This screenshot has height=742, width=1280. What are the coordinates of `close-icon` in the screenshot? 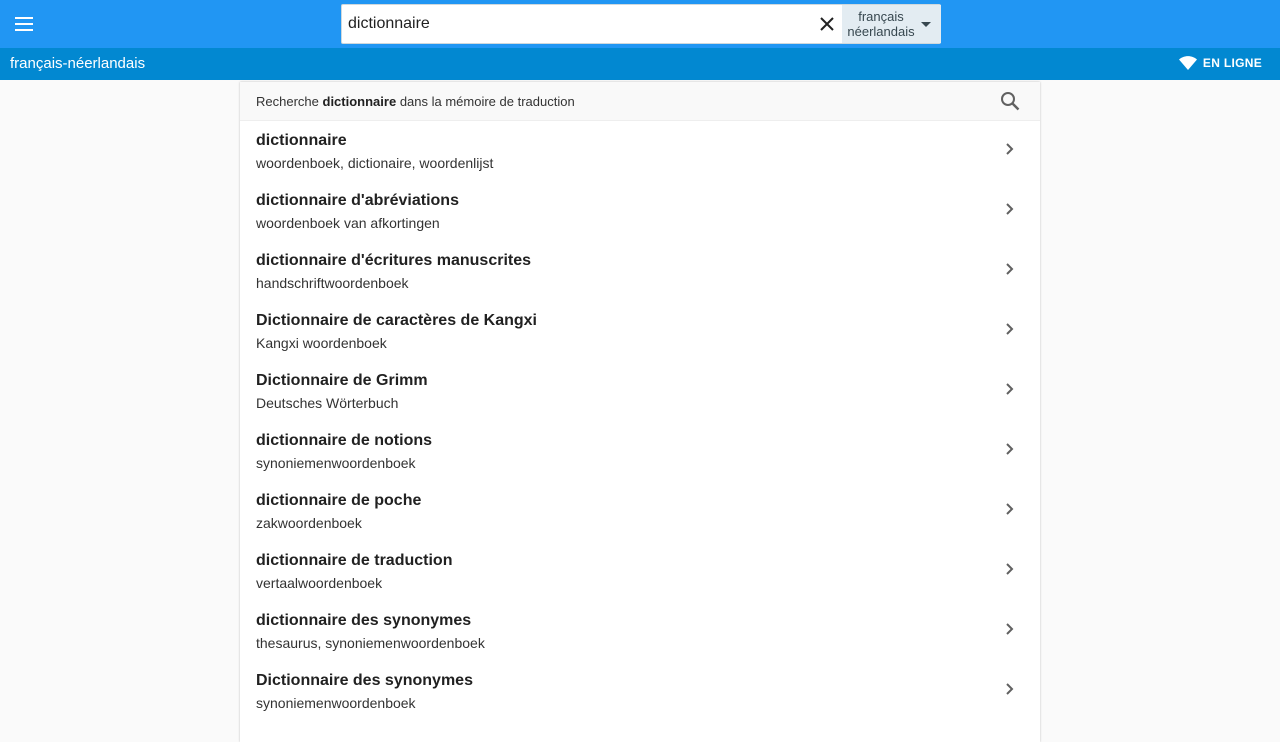 It's located at (827, 24).